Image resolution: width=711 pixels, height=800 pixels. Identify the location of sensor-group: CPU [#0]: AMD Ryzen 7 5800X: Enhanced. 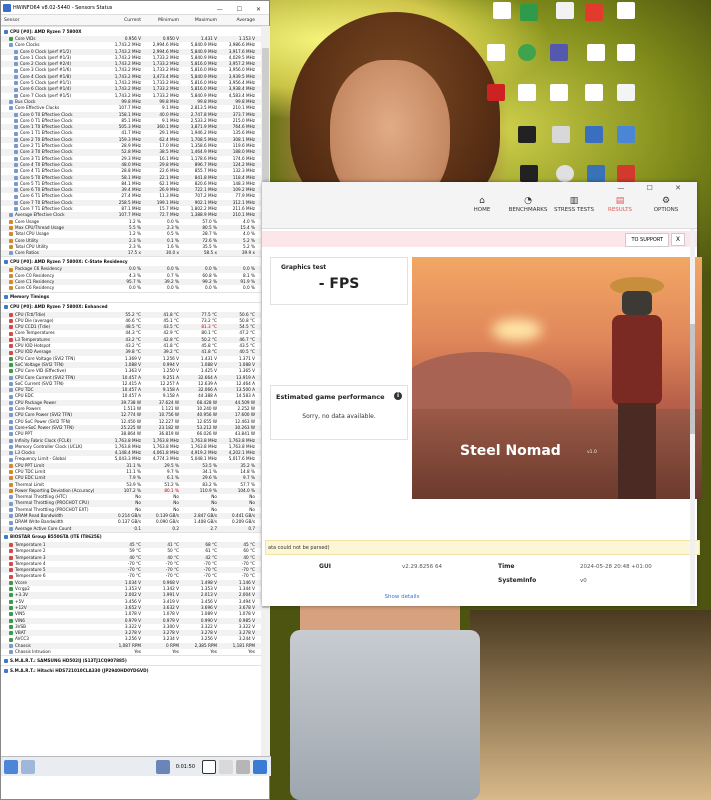
(131, 306).